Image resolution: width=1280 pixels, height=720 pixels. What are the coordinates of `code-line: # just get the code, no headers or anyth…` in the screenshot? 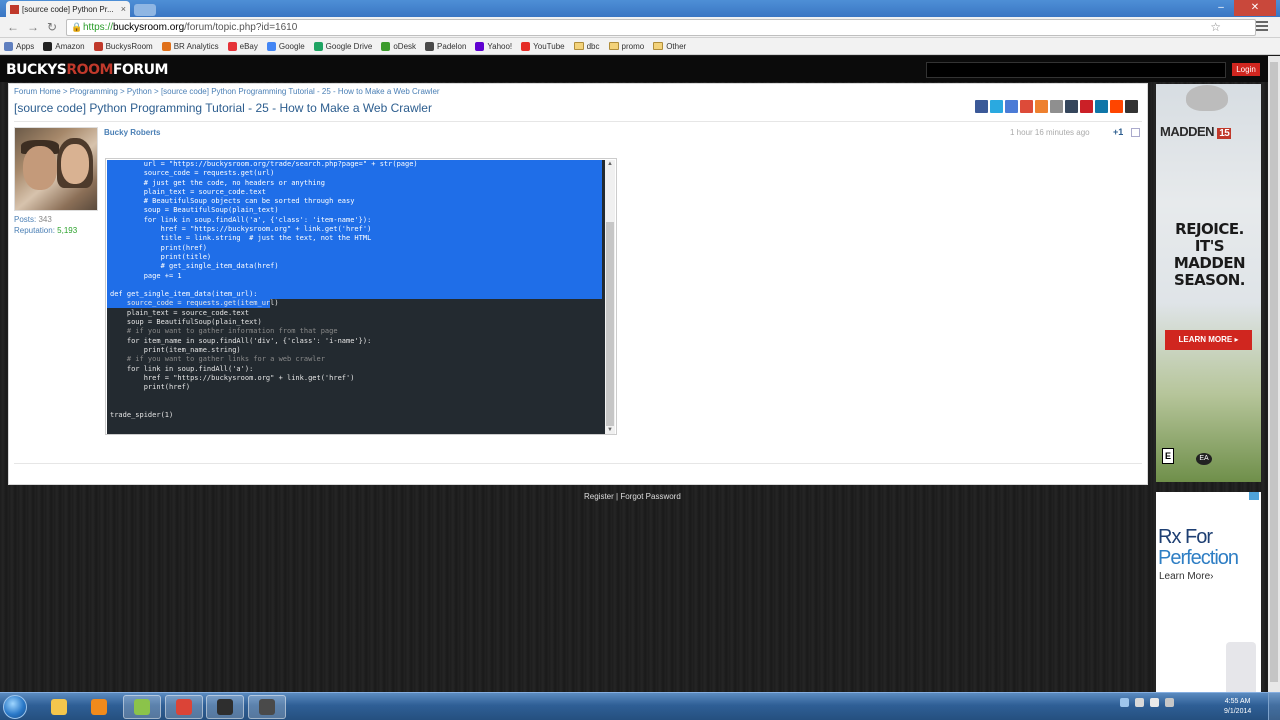 It's located at (217, 182).